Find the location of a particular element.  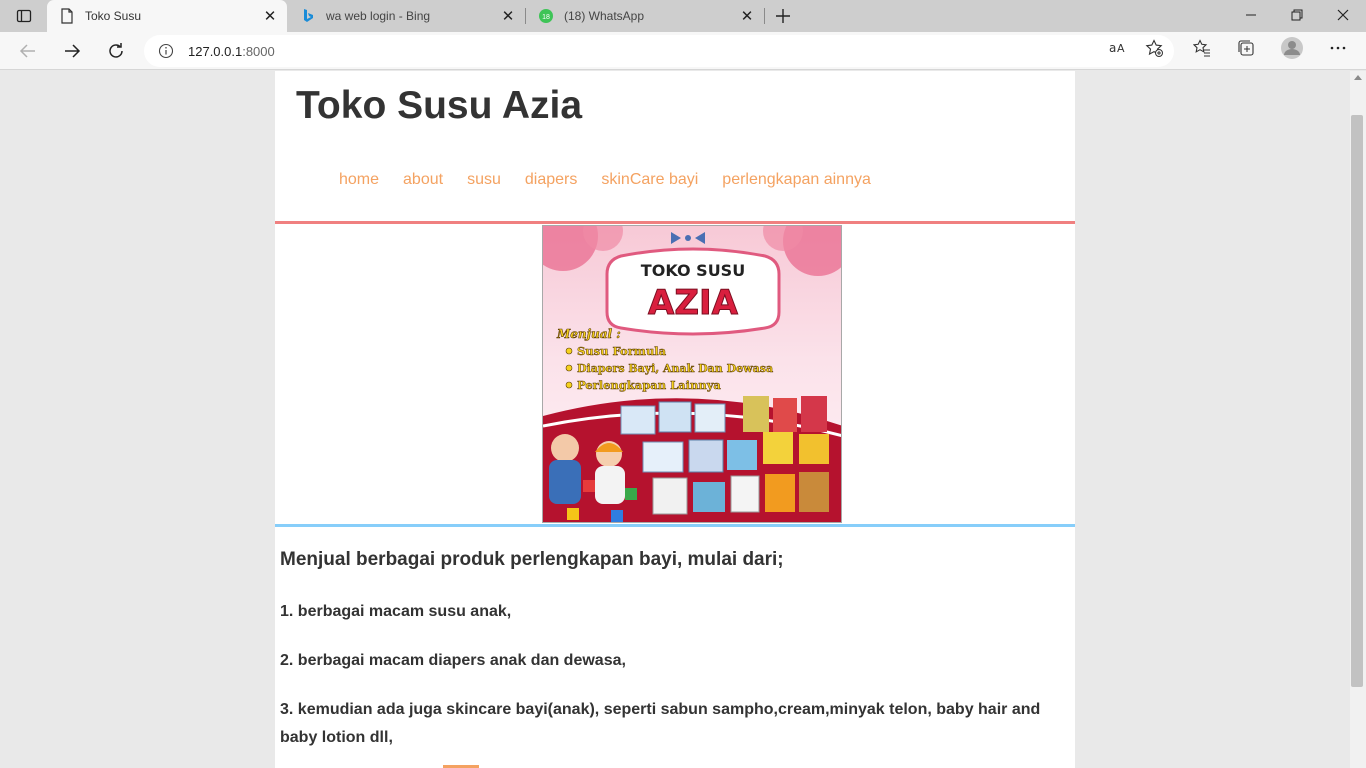

more-menu-icon is located at coordinates (1338, 48).